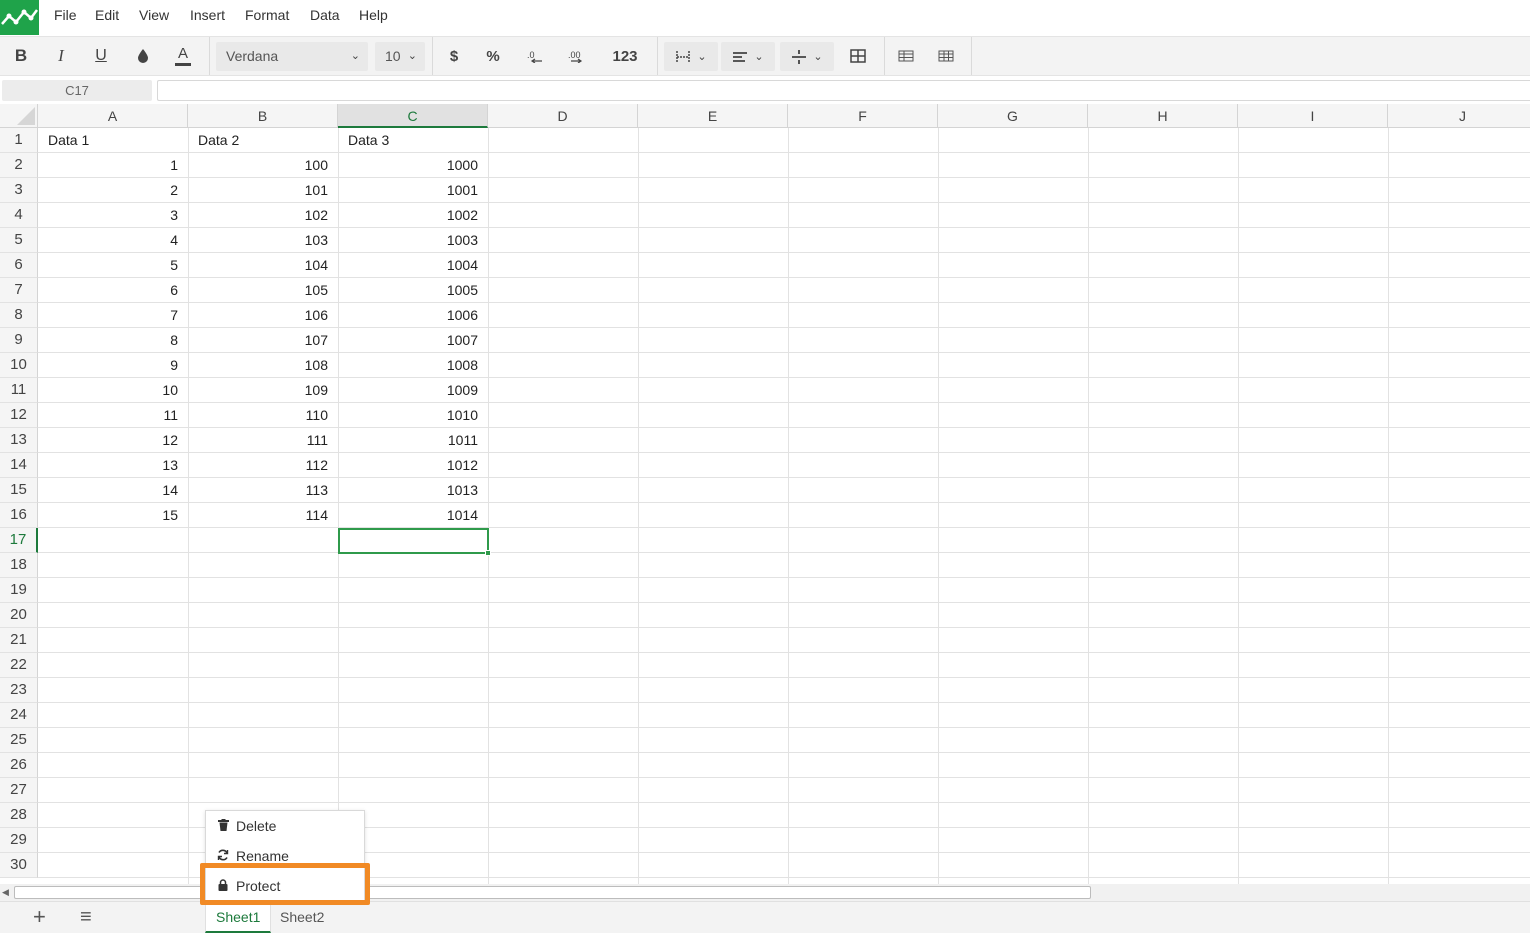 The width and height of the screenshot is (1530, 933). What do you see at coordinates (113, 465) in the screenshot?
I see `data-cell: 13` at bounding box center [113, 465].